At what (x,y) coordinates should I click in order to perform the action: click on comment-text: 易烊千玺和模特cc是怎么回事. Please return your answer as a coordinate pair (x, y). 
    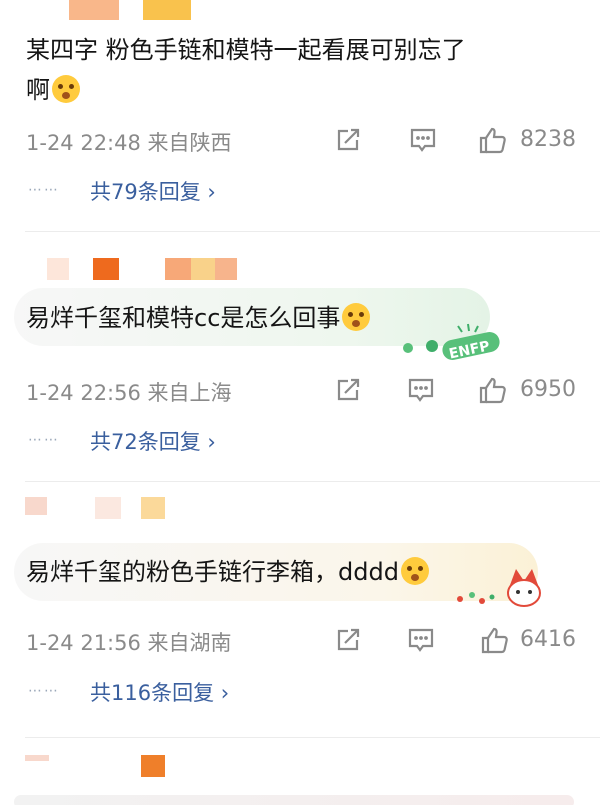
    Looking at the image, I should click on (198, 318).